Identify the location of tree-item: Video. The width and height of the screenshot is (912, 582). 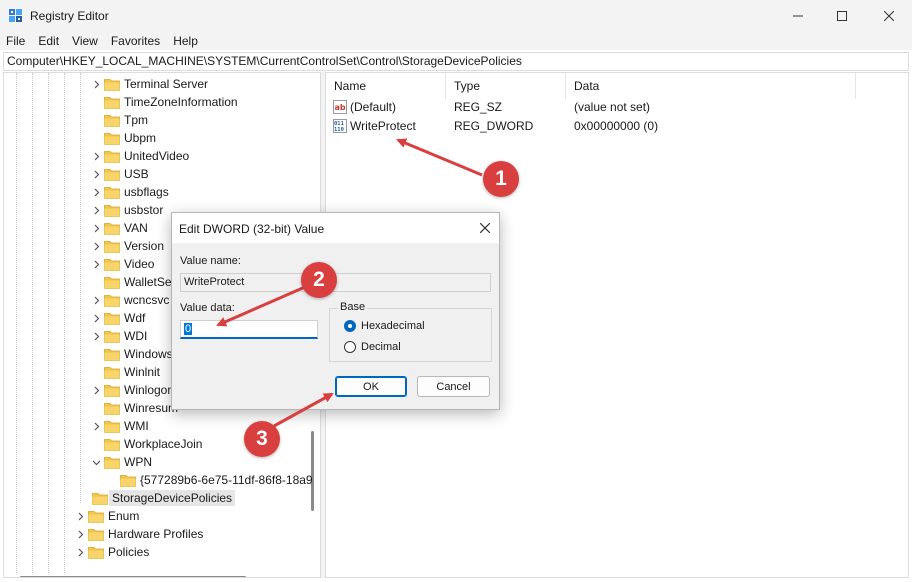
(122, 264).